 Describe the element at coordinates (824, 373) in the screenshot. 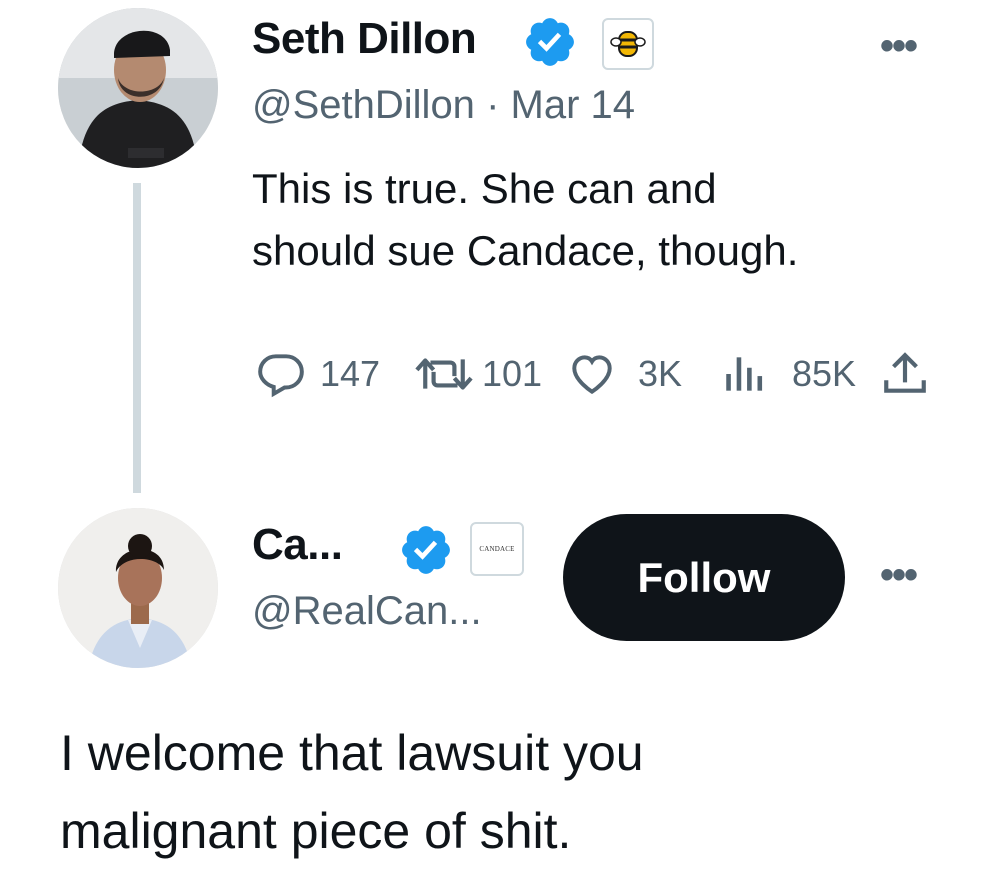

I see `views-count: 85K` at that location.